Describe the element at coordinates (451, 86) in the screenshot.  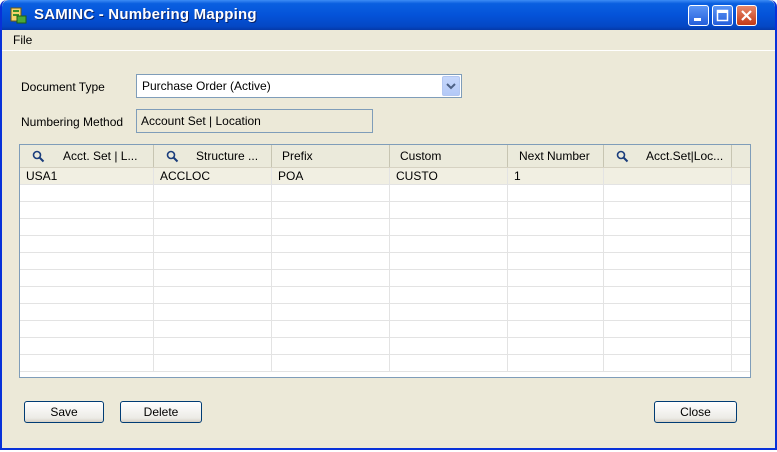
I see `dropdown-button` at that location.